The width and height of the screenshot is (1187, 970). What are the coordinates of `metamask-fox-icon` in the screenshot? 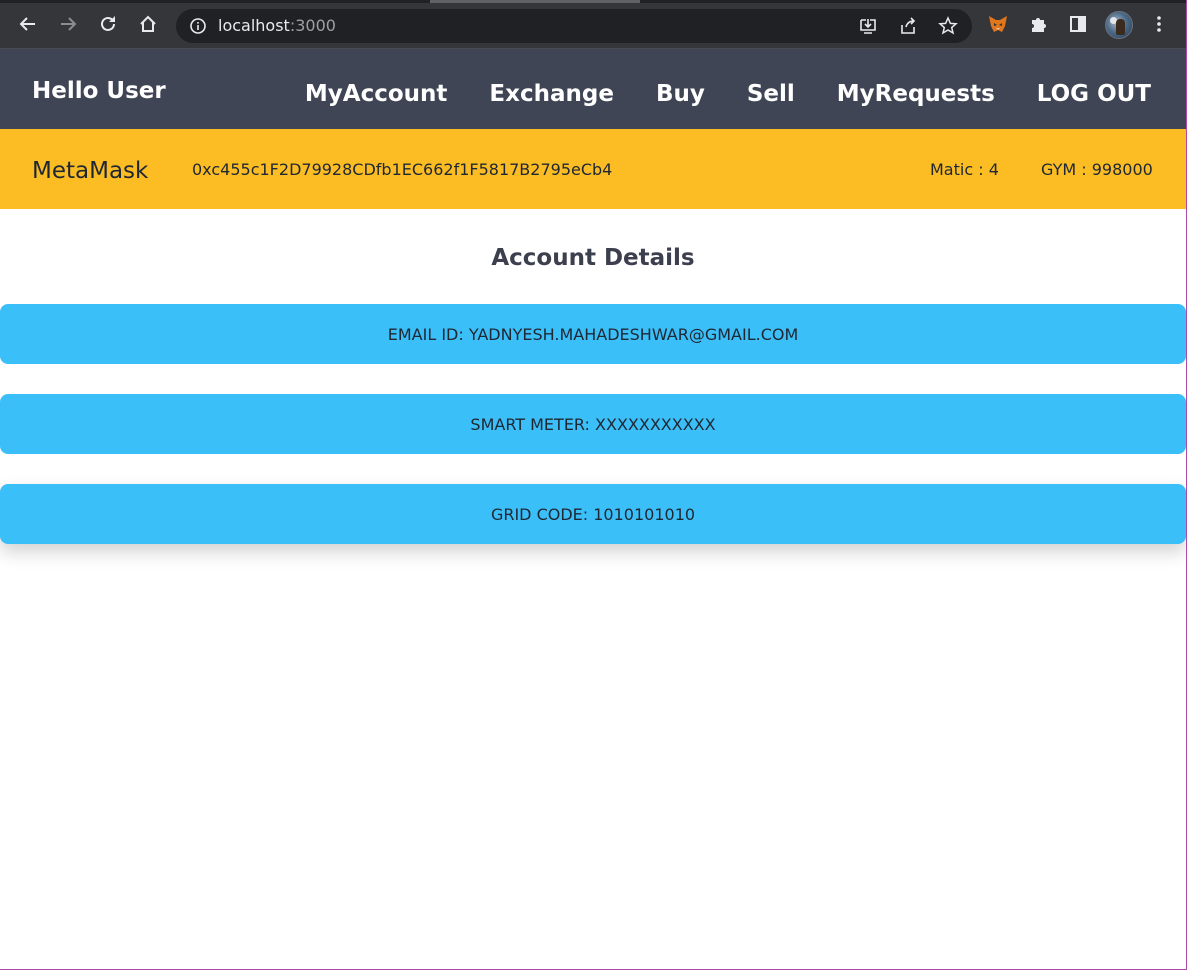 It's located at (998, 24).